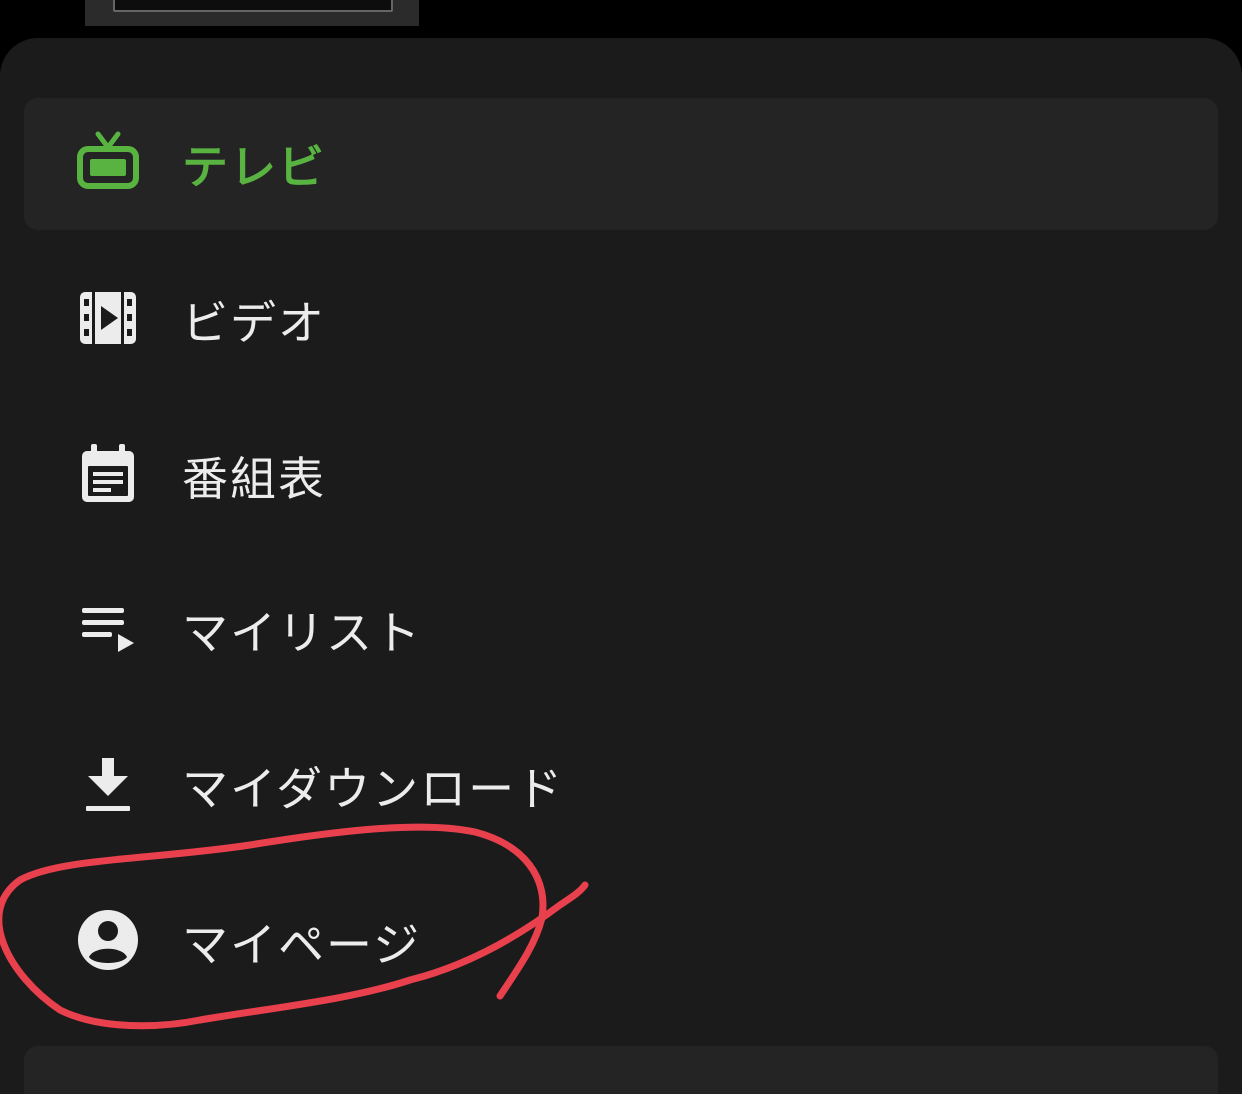  I want to click on menu-item-video: ビデオ, so click(621, 320).